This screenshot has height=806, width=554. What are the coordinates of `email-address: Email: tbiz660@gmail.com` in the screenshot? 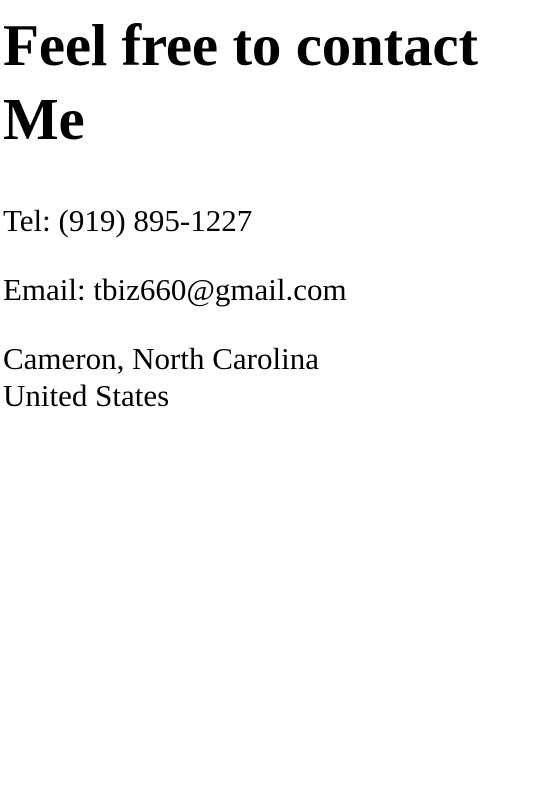 It's located at (175, 289).